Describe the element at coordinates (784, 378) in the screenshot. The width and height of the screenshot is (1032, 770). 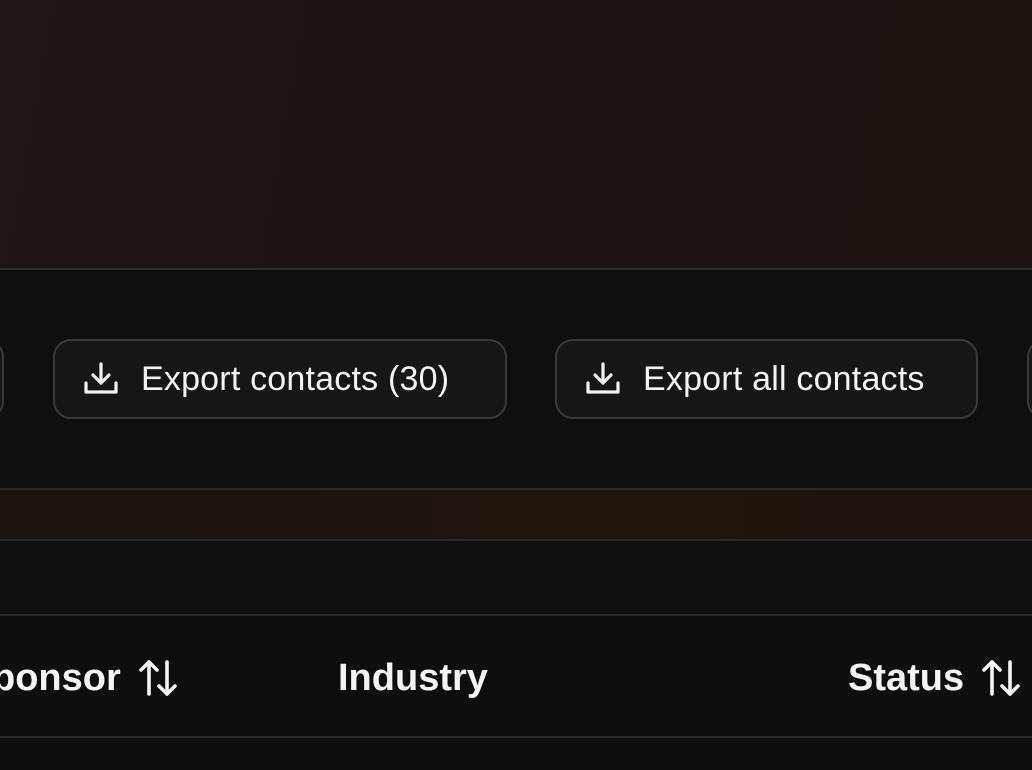
I see `export-all-contacts-label: Export all contacts` at that location.